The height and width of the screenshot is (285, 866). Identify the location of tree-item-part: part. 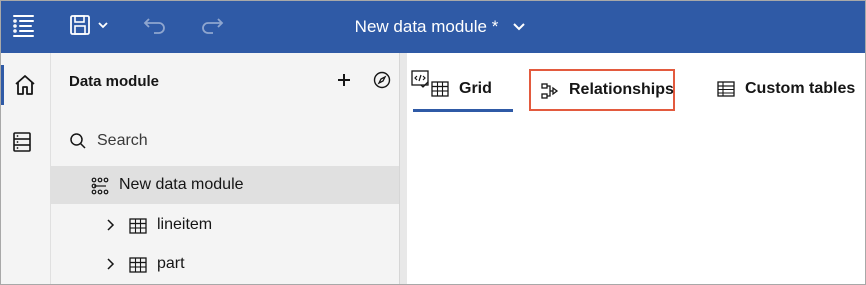
(225, 264).